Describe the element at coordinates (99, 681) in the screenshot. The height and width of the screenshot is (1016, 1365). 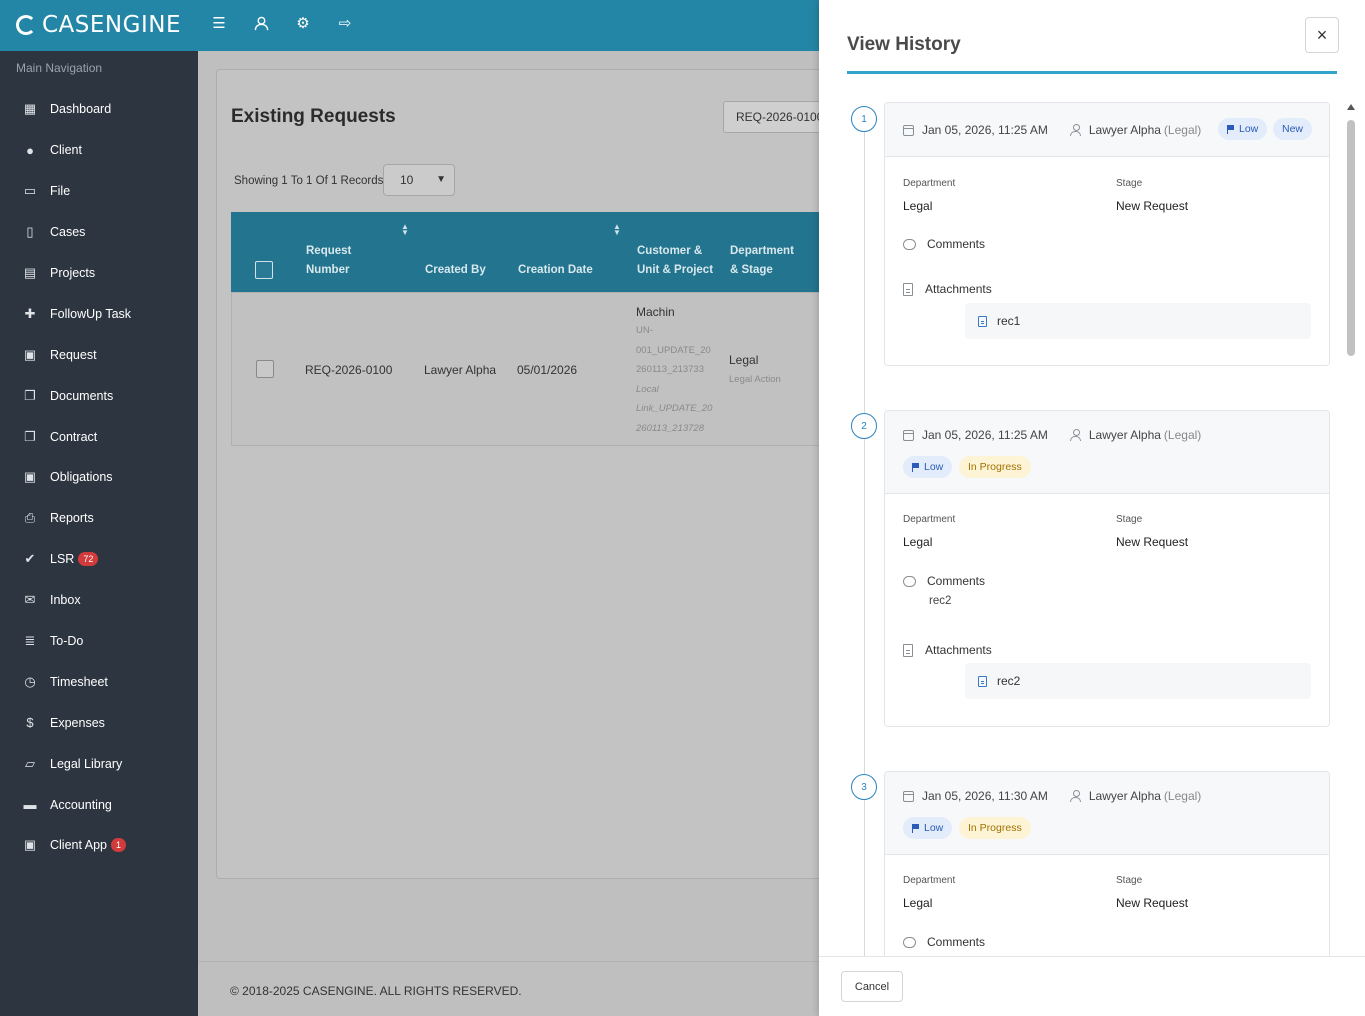
I see `sidebar-item-timesheet: ◷ Timesheet` at that location.